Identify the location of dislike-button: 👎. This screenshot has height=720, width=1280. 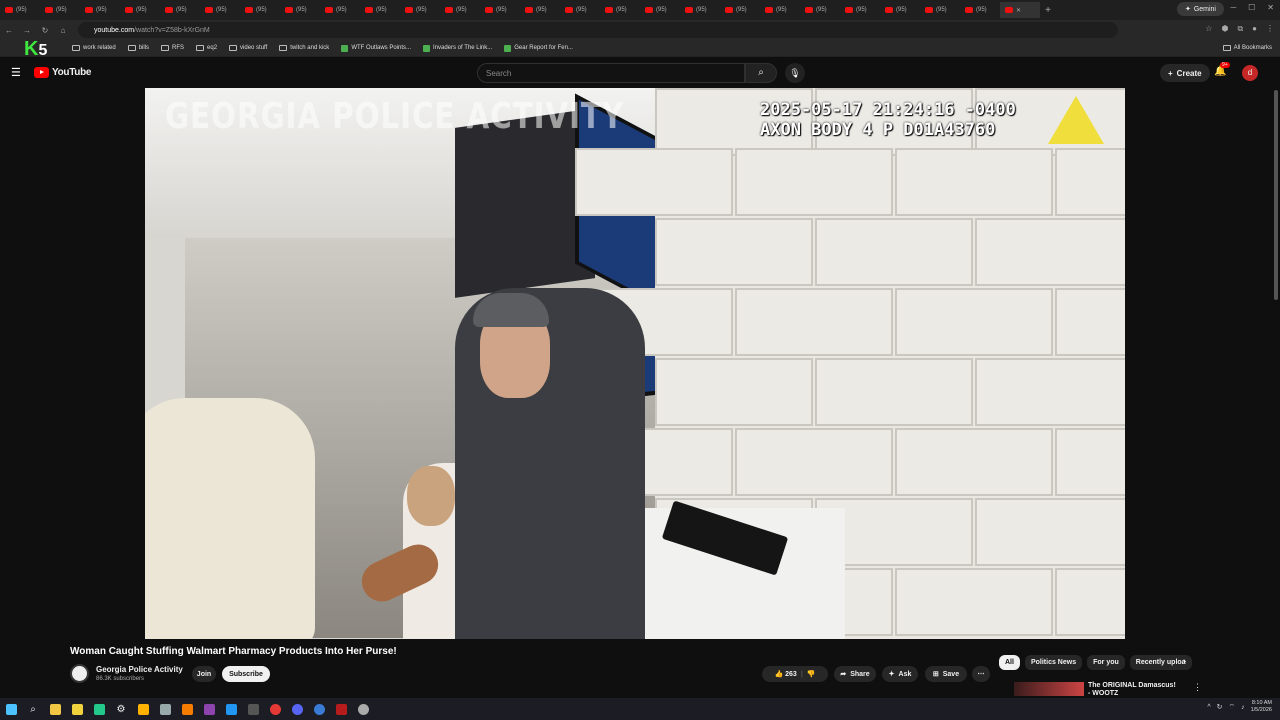
(811, 674).